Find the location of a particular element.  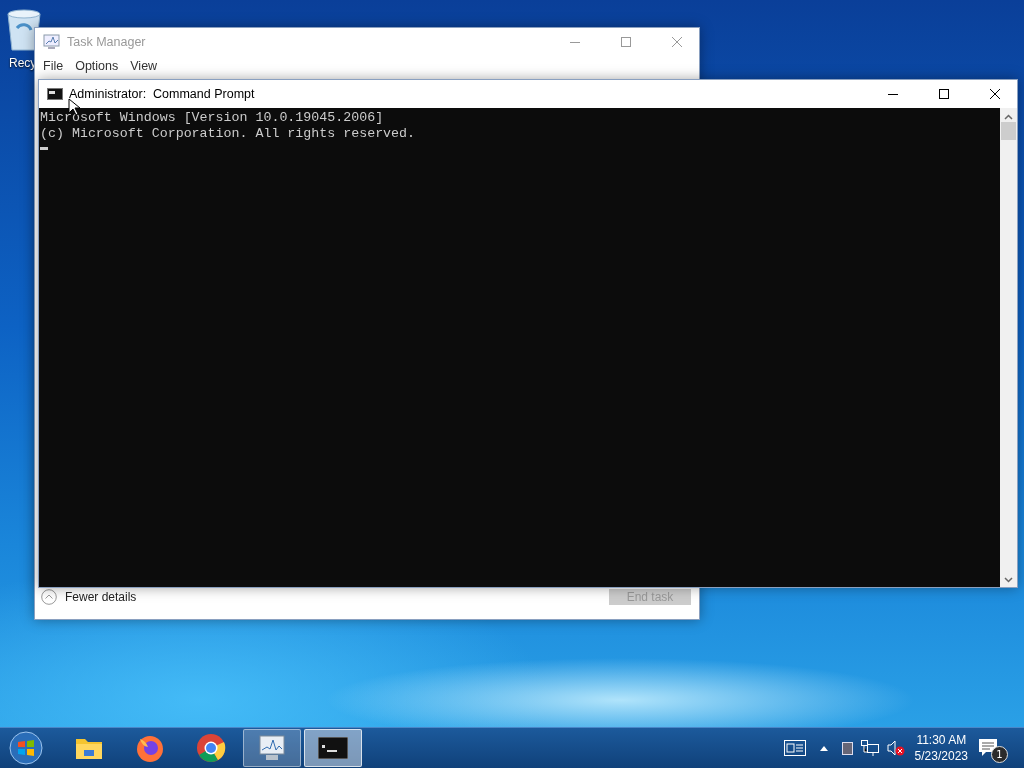

folder-icon is located at coordinates (89, 748).